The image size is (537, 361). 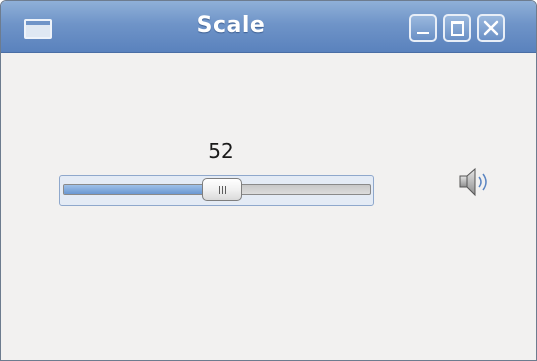 I want to click on titlebar: Scale, so click(x=268, y=27).